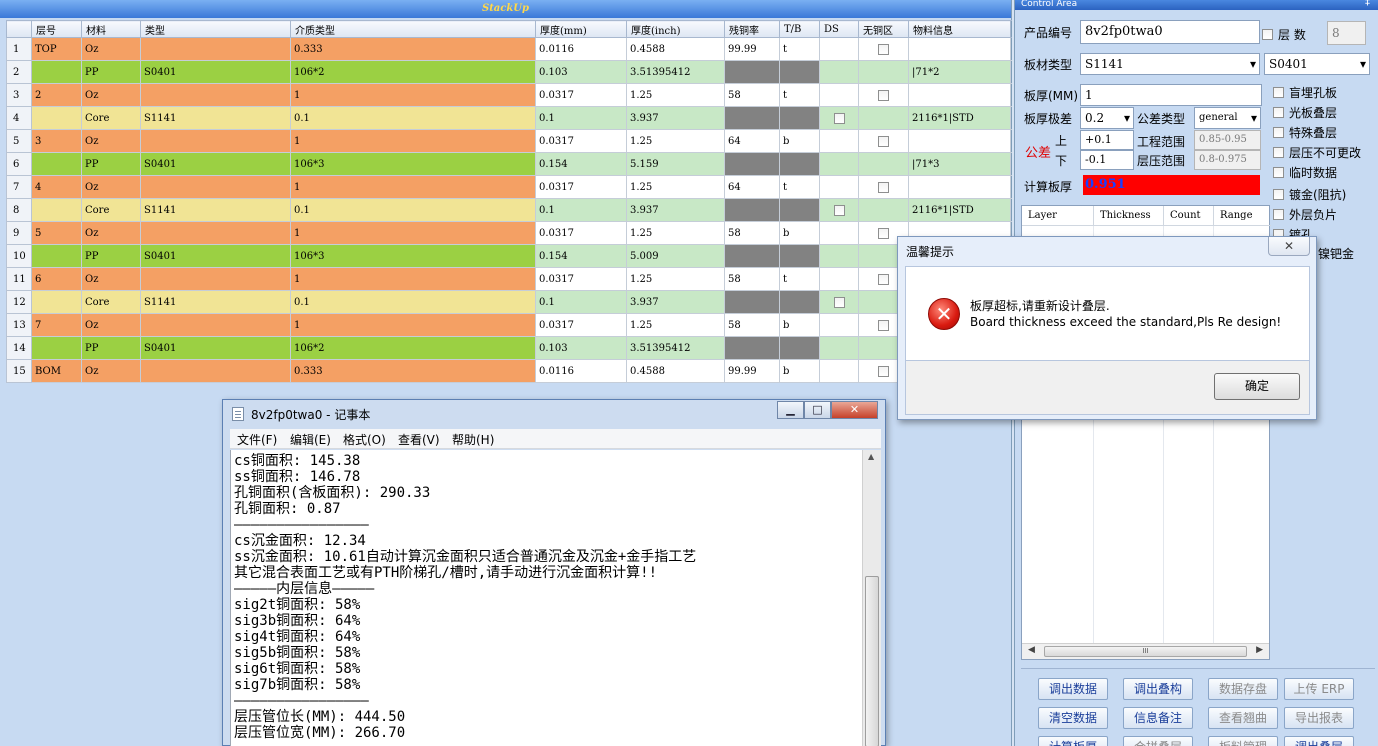 The image size is (1378, 746). What do you see at coordinates (1309, 194) in the screenshot?
I see `checkbox-gold-plating: 镀金(阻抗)` at bounding box center [1309, 194].